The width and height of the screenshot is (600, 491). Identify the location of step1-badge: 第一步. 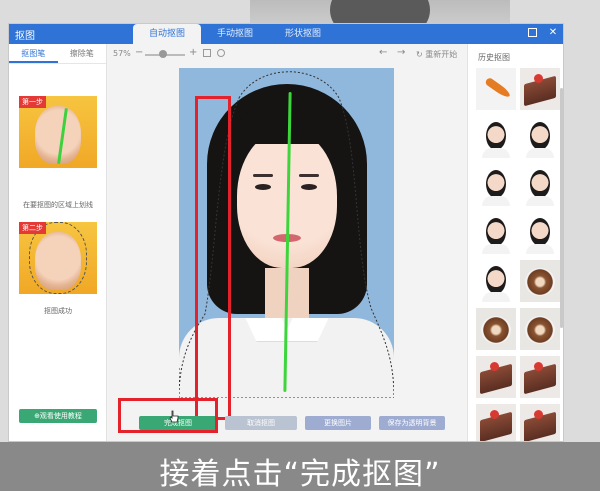
(32, 102).